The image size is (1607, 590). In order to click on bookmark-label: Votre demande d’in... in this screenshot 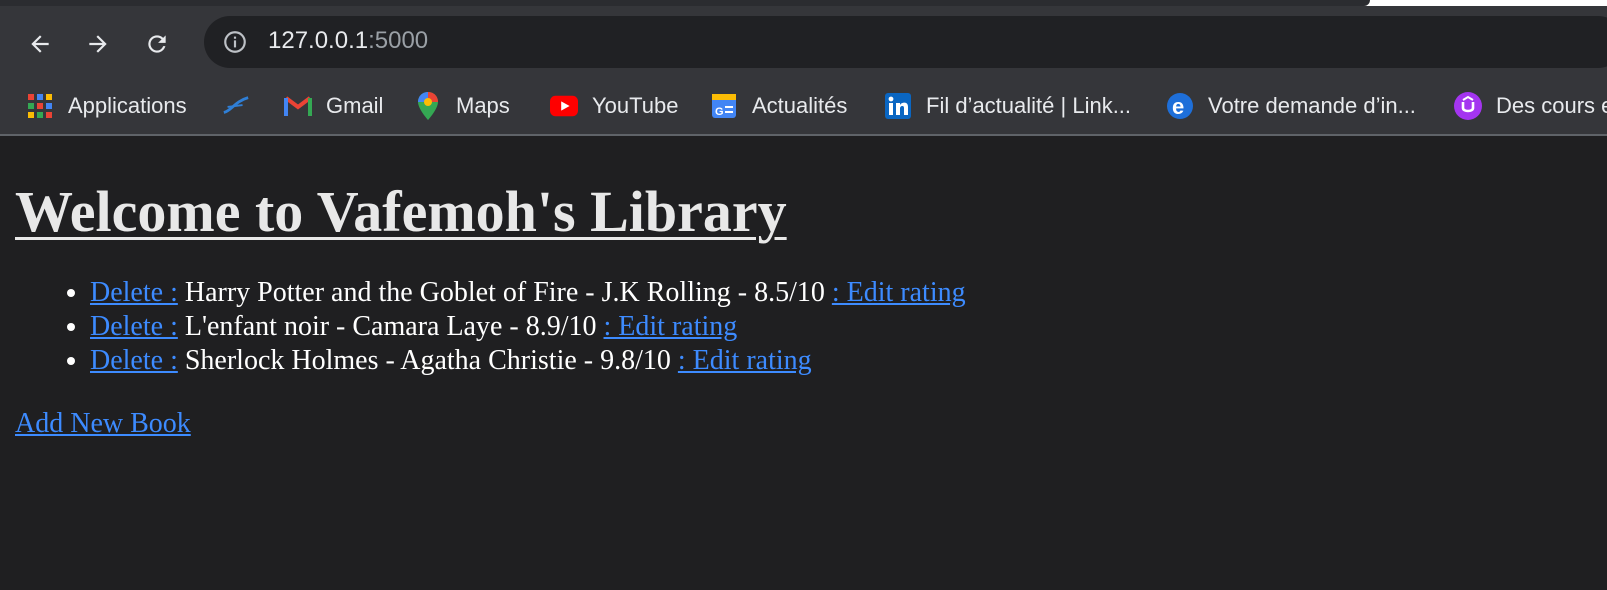, I will do `click(1312, 105)`.